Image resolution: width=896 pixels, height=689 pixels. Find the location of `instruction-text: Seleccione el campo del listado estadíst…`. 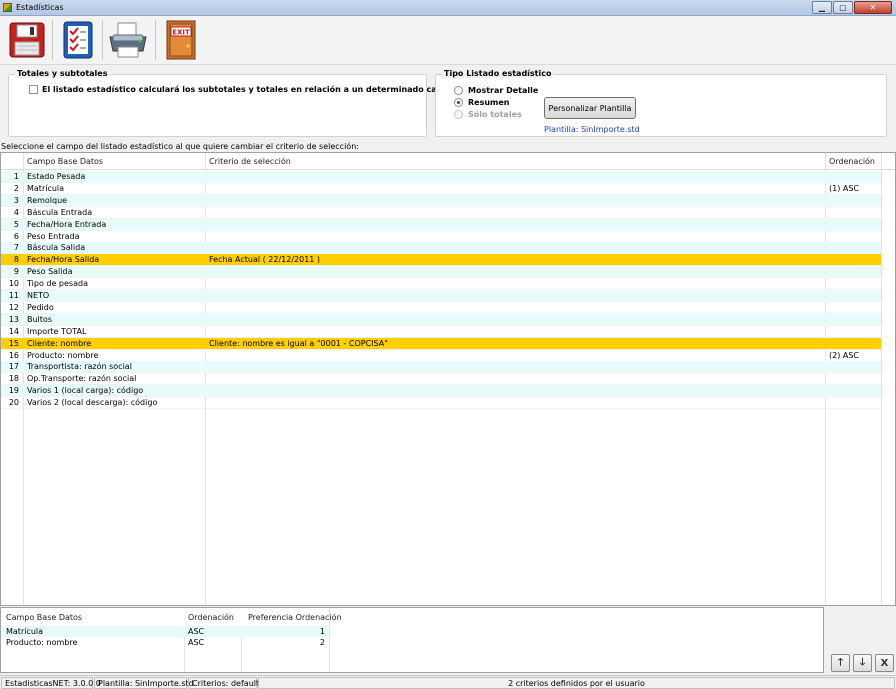

instruction-text: Seleccione el campo del listado estadíst… is located at coordinates (180, 146).